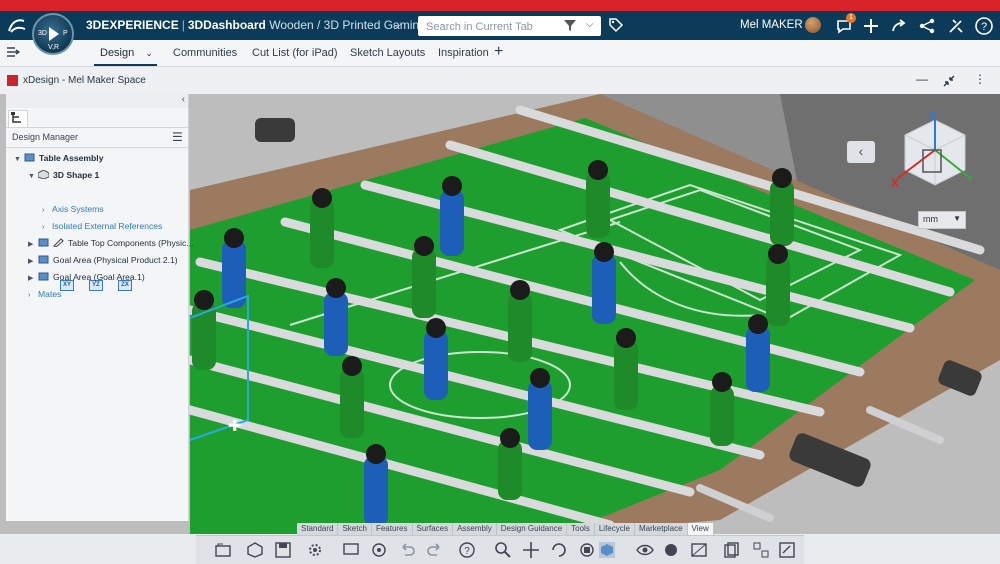 The width and height of the screenshot is (1000, 564). I want to click on tree-item-table-assembly: ▼ Table Assembly, so click(58, 158).